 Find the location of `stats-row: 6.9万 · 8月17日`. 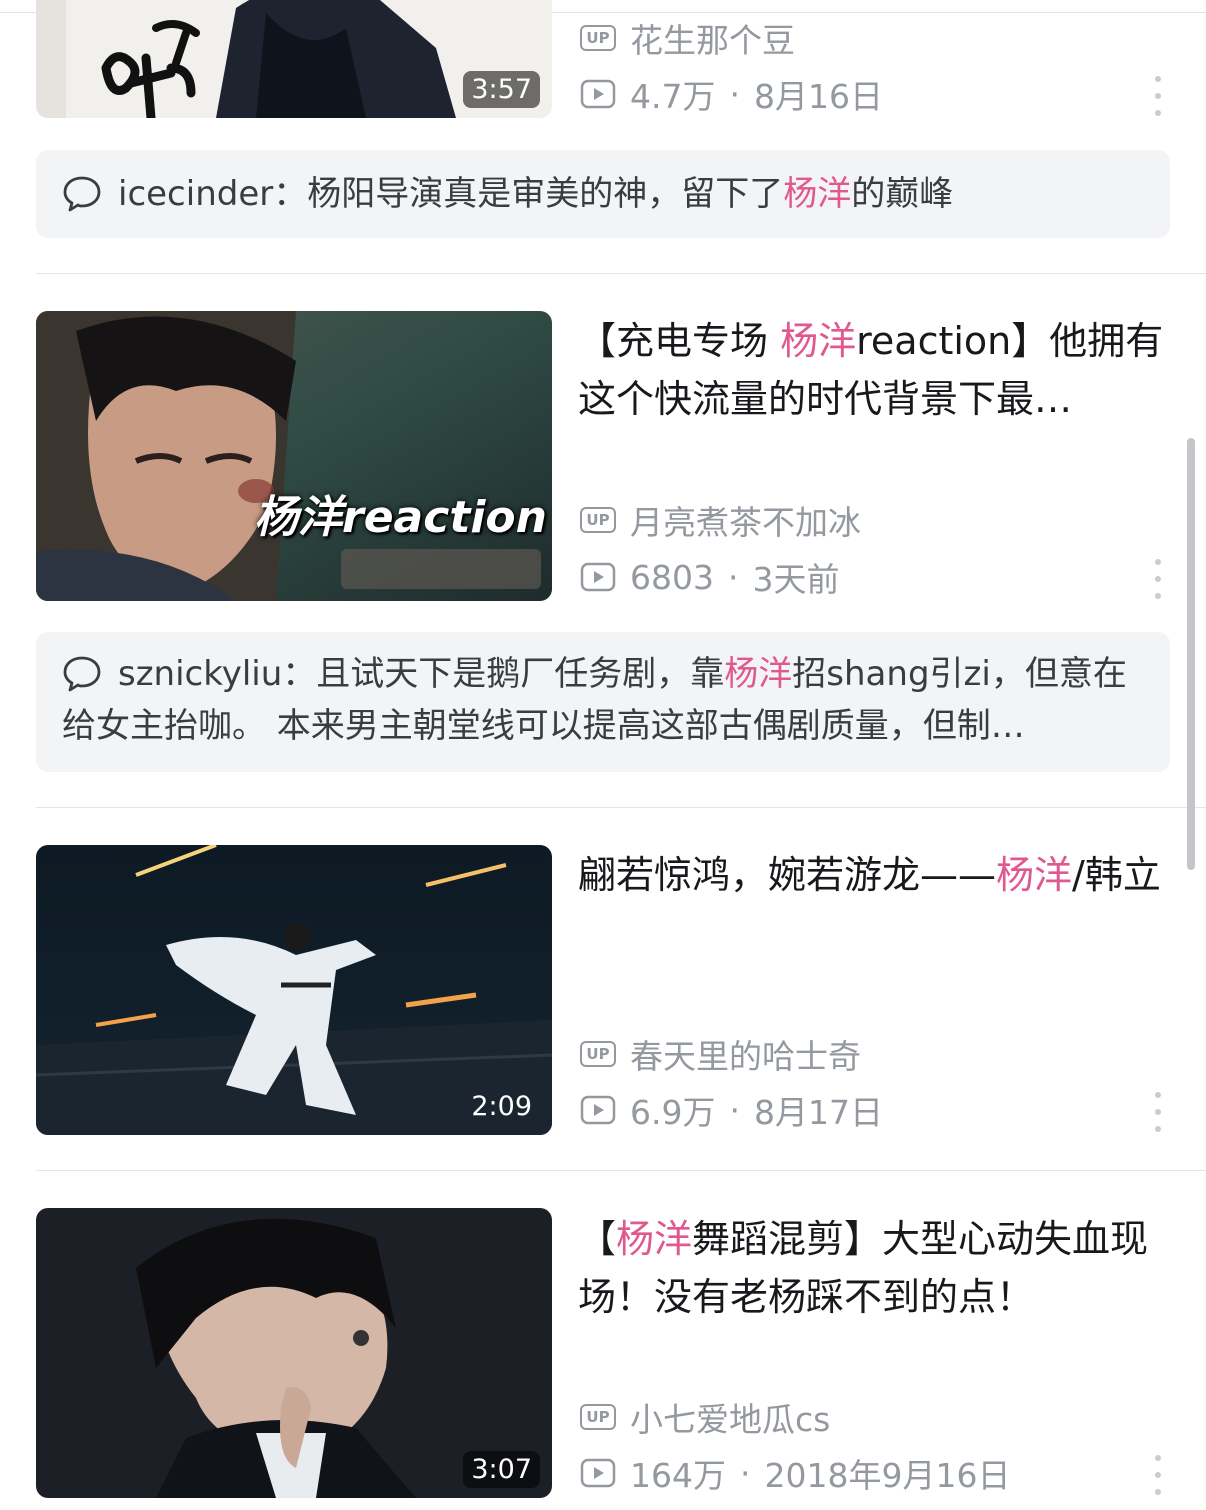

stats-row: 6.9万 · 8月17日 is located at coordinates (731, 1111).